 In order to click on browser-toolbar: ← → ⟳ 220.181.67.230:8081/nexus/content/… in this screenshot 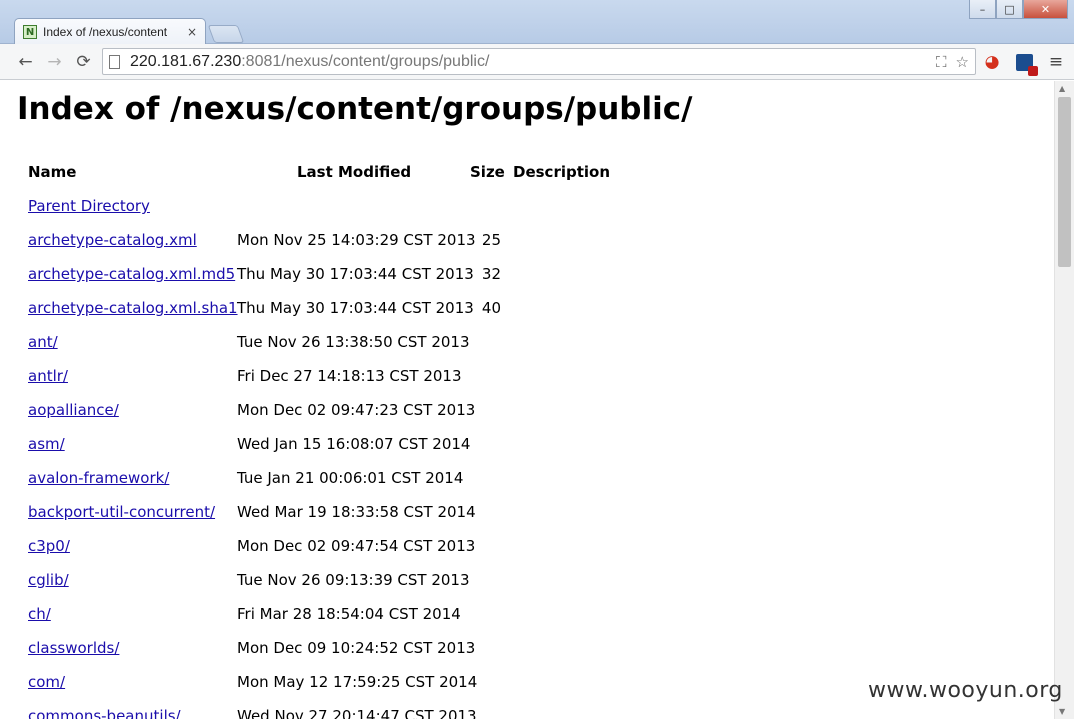, I will do `click(537, 62)`.